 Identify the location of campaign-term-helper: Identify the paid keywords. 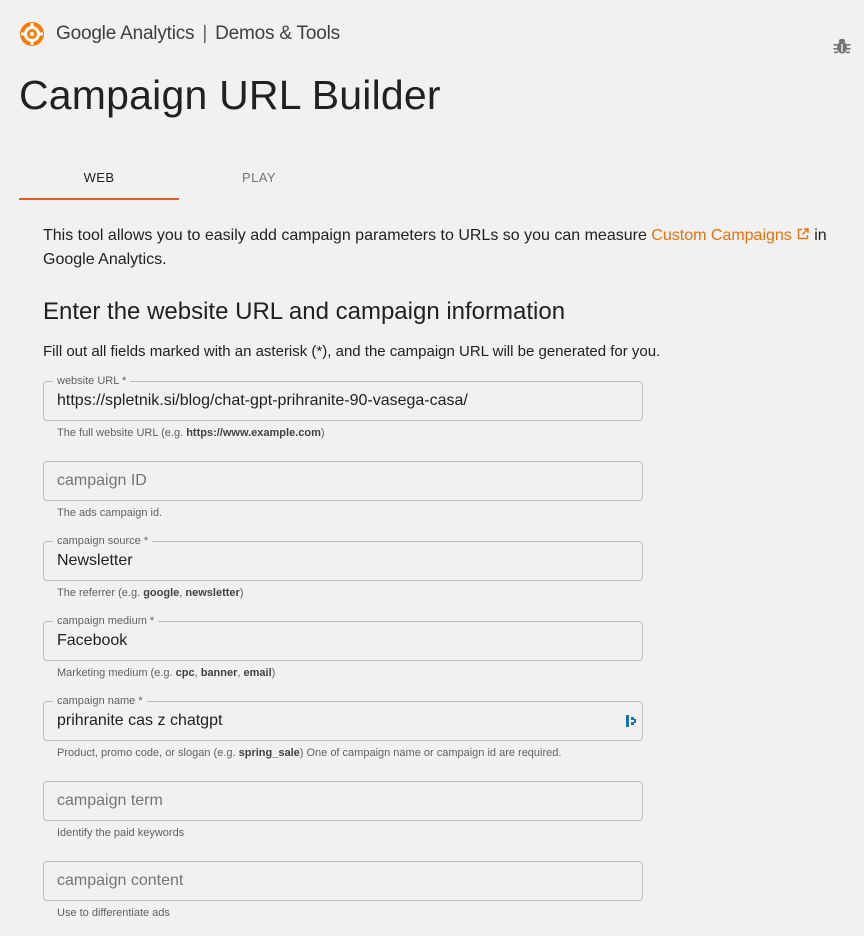
(121, 833).